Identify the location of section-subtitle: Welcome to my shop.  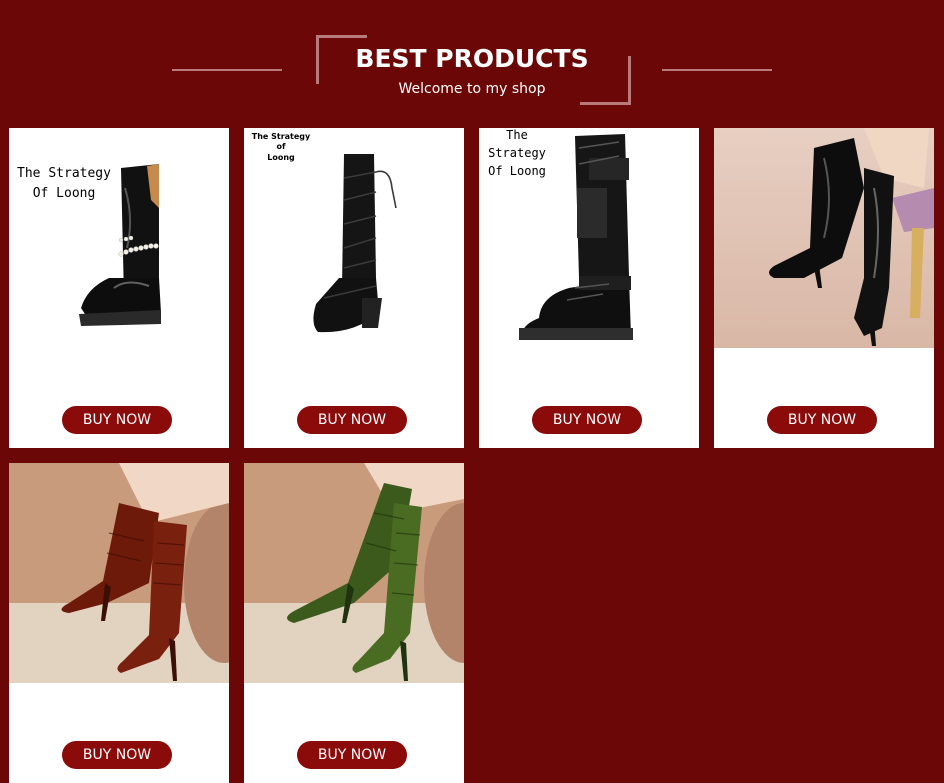
(472, 89).